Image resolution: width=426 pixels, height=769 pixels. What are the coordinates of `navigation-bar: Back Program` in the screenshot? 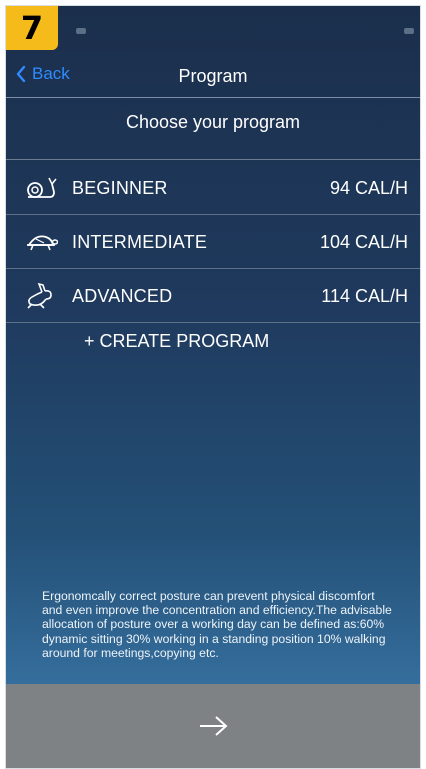 It's located at (213, 76).